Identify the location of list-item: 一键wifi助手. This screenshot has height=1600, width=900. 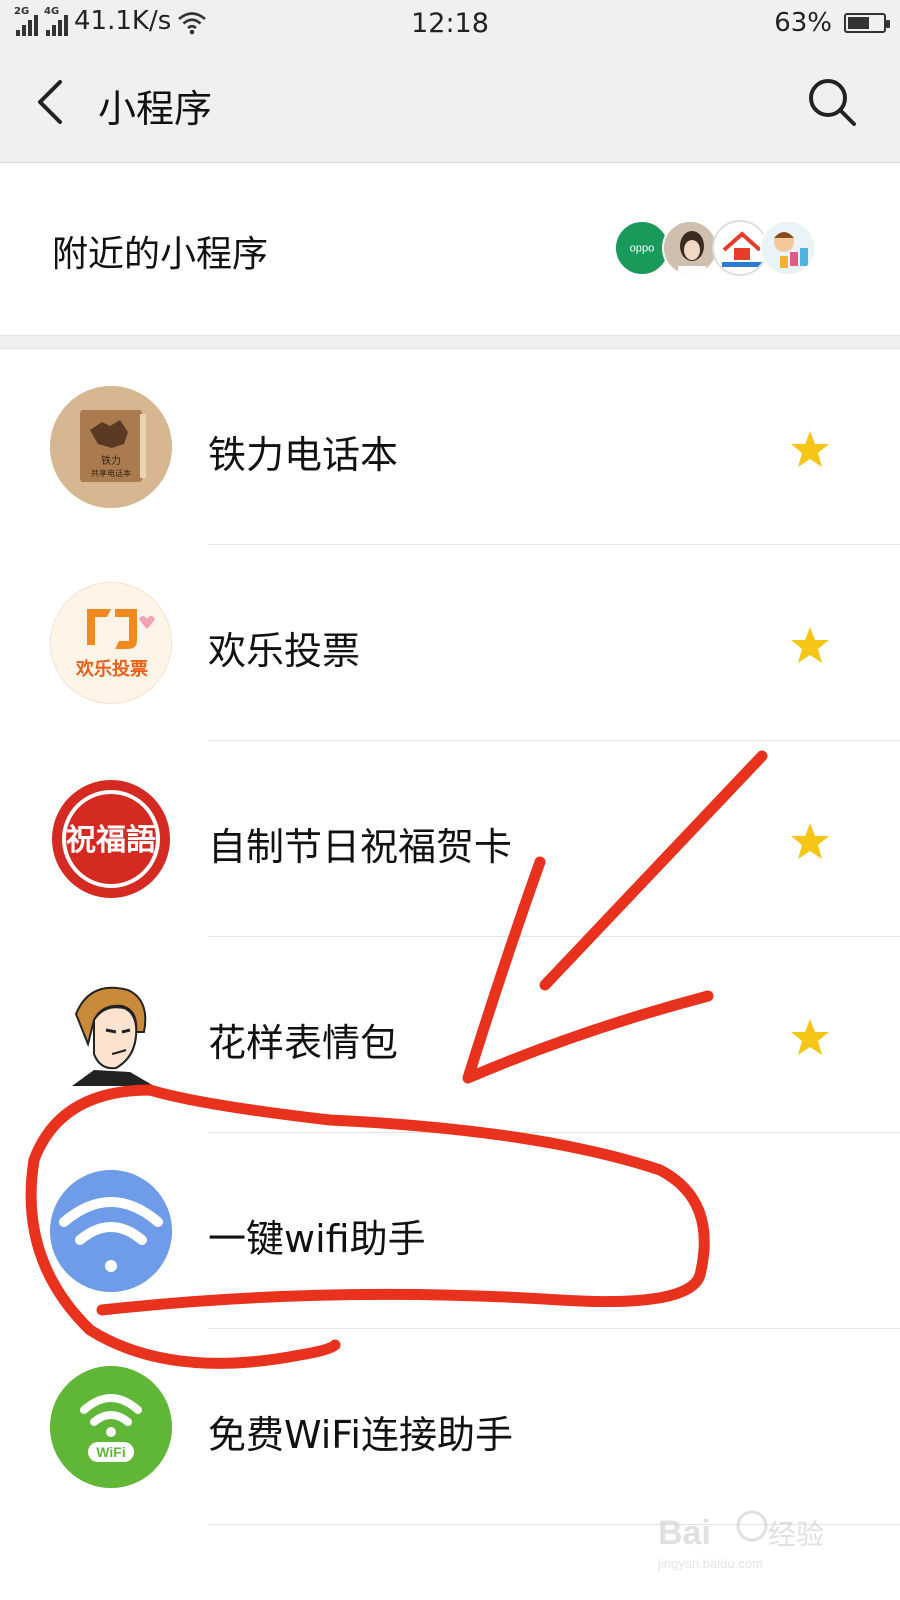
(450, 1231).